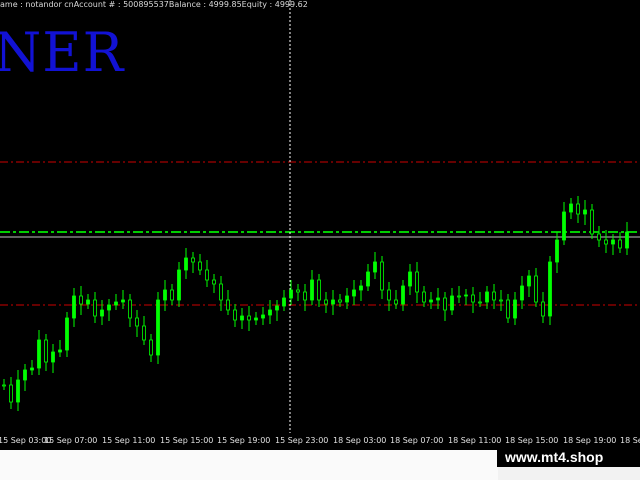 The image size is (640, 480). I want to click on x-tick: 15 Sep 19:00, so click(244, 440).